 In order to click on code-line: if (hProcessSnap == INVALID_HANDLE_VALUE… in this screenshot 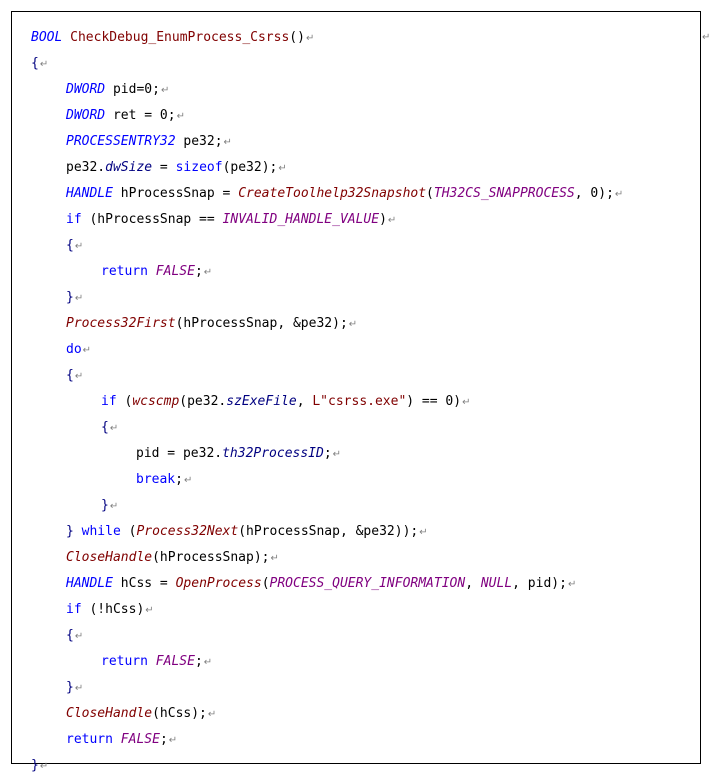, I will do `click(327, 220)`.